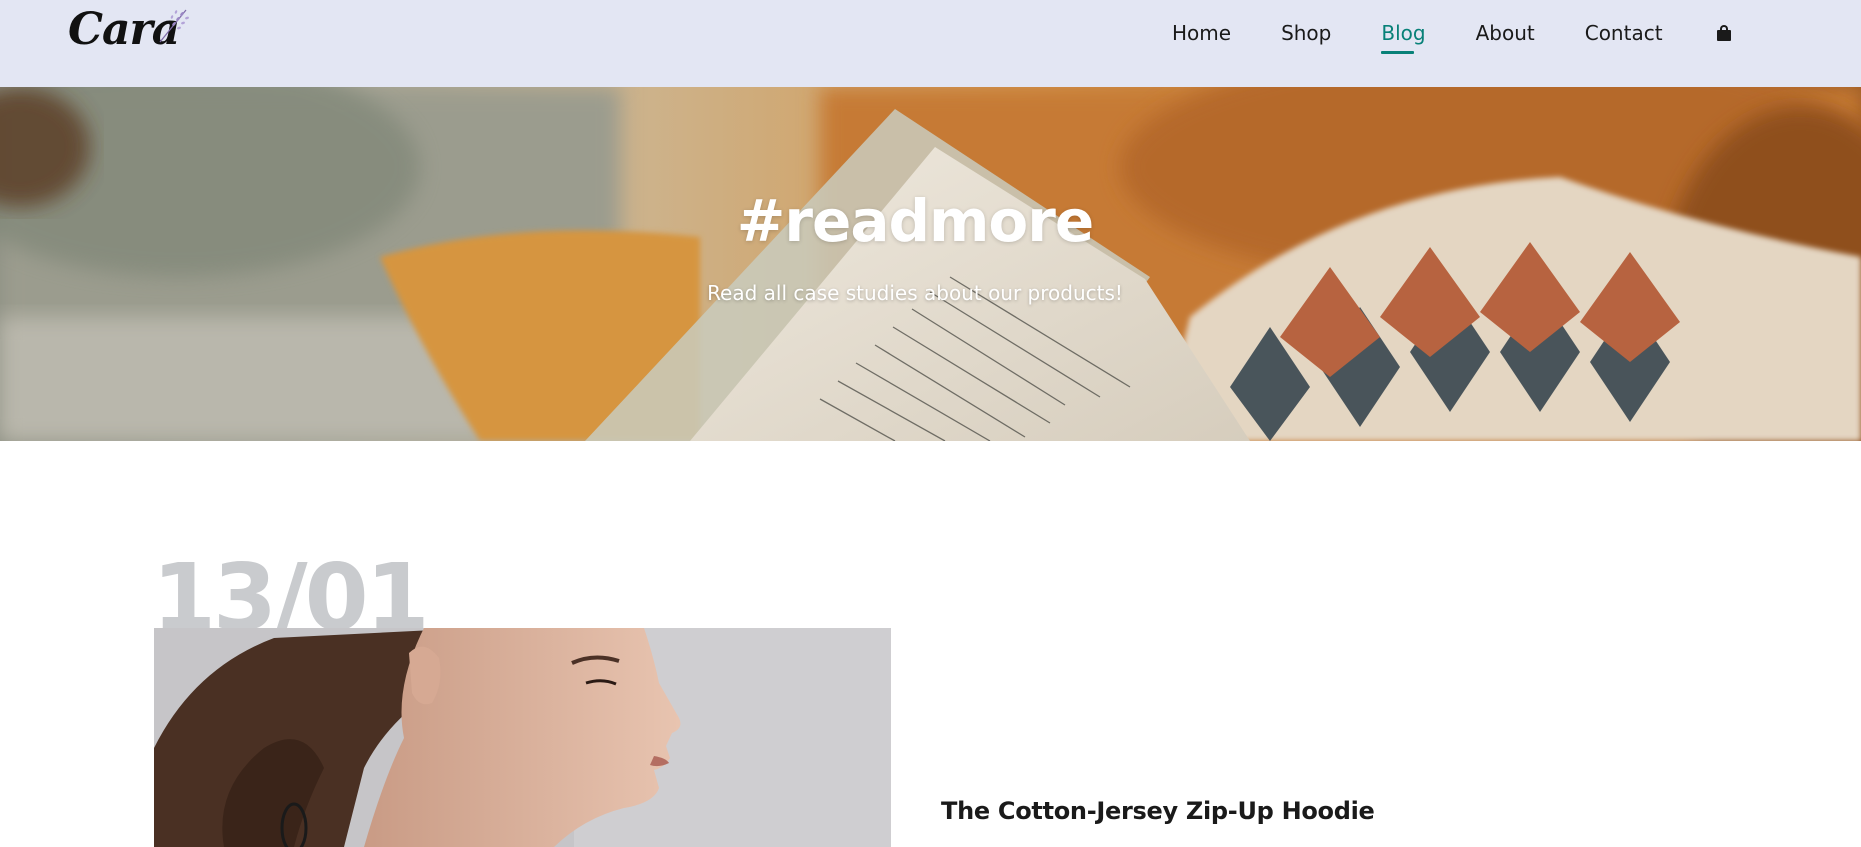 The image size is (1861, 847). Describe the element at coordinates (1403, 35) in the screenshot. I see `nav-blog: Blog` at that location.